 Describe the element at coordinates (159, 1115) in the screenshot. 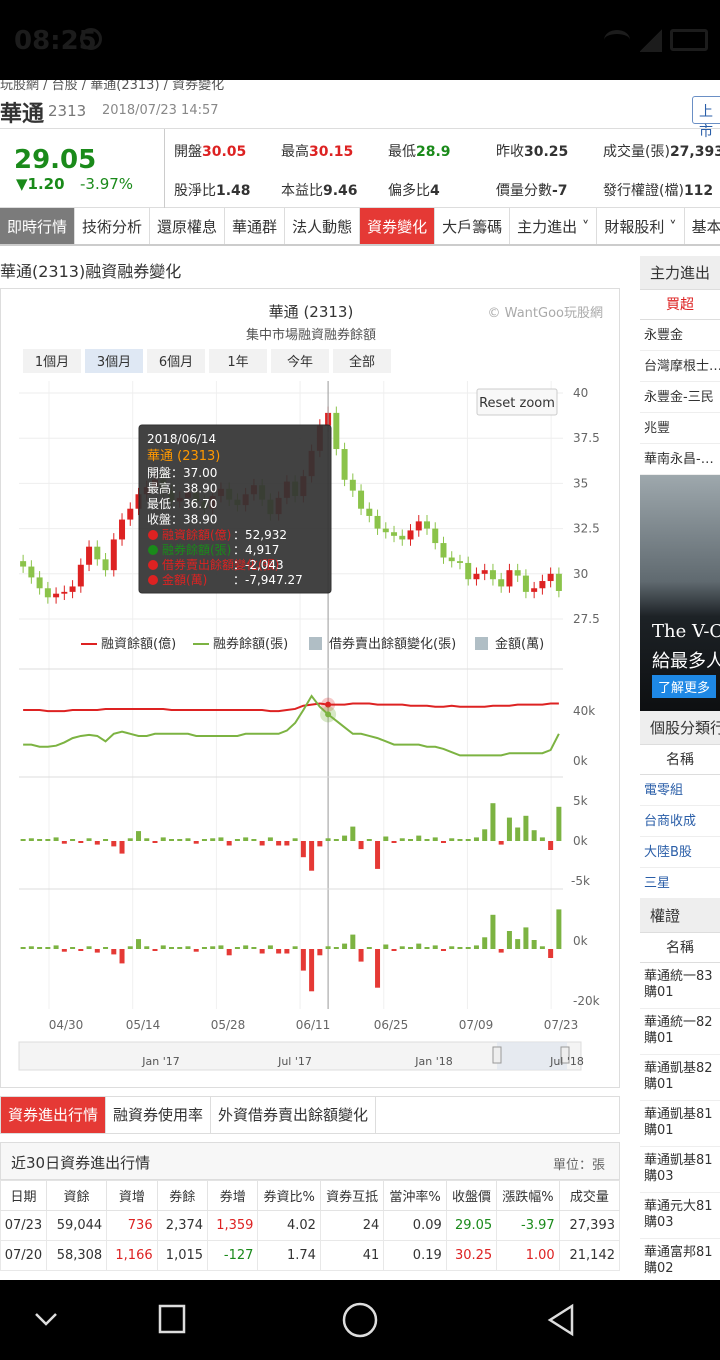

I see `table-tab-1: 融資券使用率` at that location.